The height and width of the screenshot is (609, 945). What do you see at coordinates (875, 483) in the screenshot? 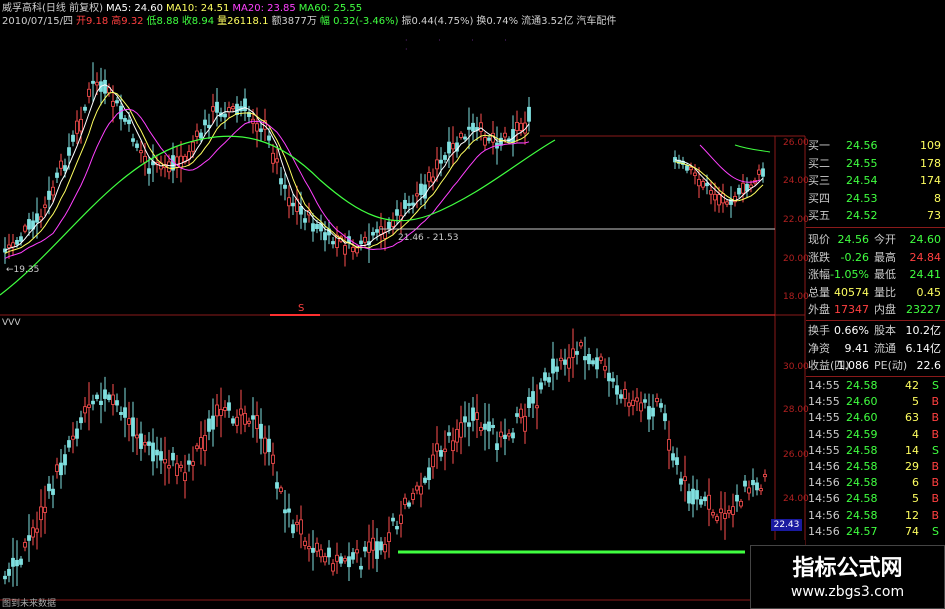
I see `tick-row: 14:56 24.58 6 B` at bounding box center [875, 483].